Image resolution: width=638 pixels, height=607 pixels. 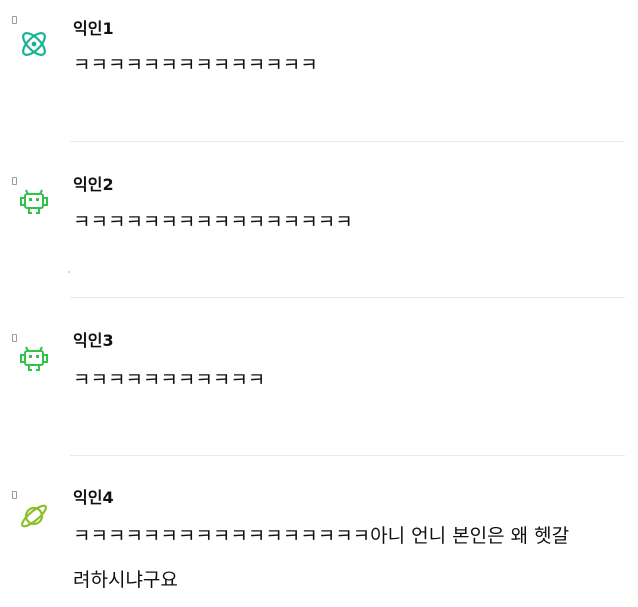 What do you see at coordinates (34, 516) in the screenshot?
I see `planet-icon` at bounding box center [34, 516].